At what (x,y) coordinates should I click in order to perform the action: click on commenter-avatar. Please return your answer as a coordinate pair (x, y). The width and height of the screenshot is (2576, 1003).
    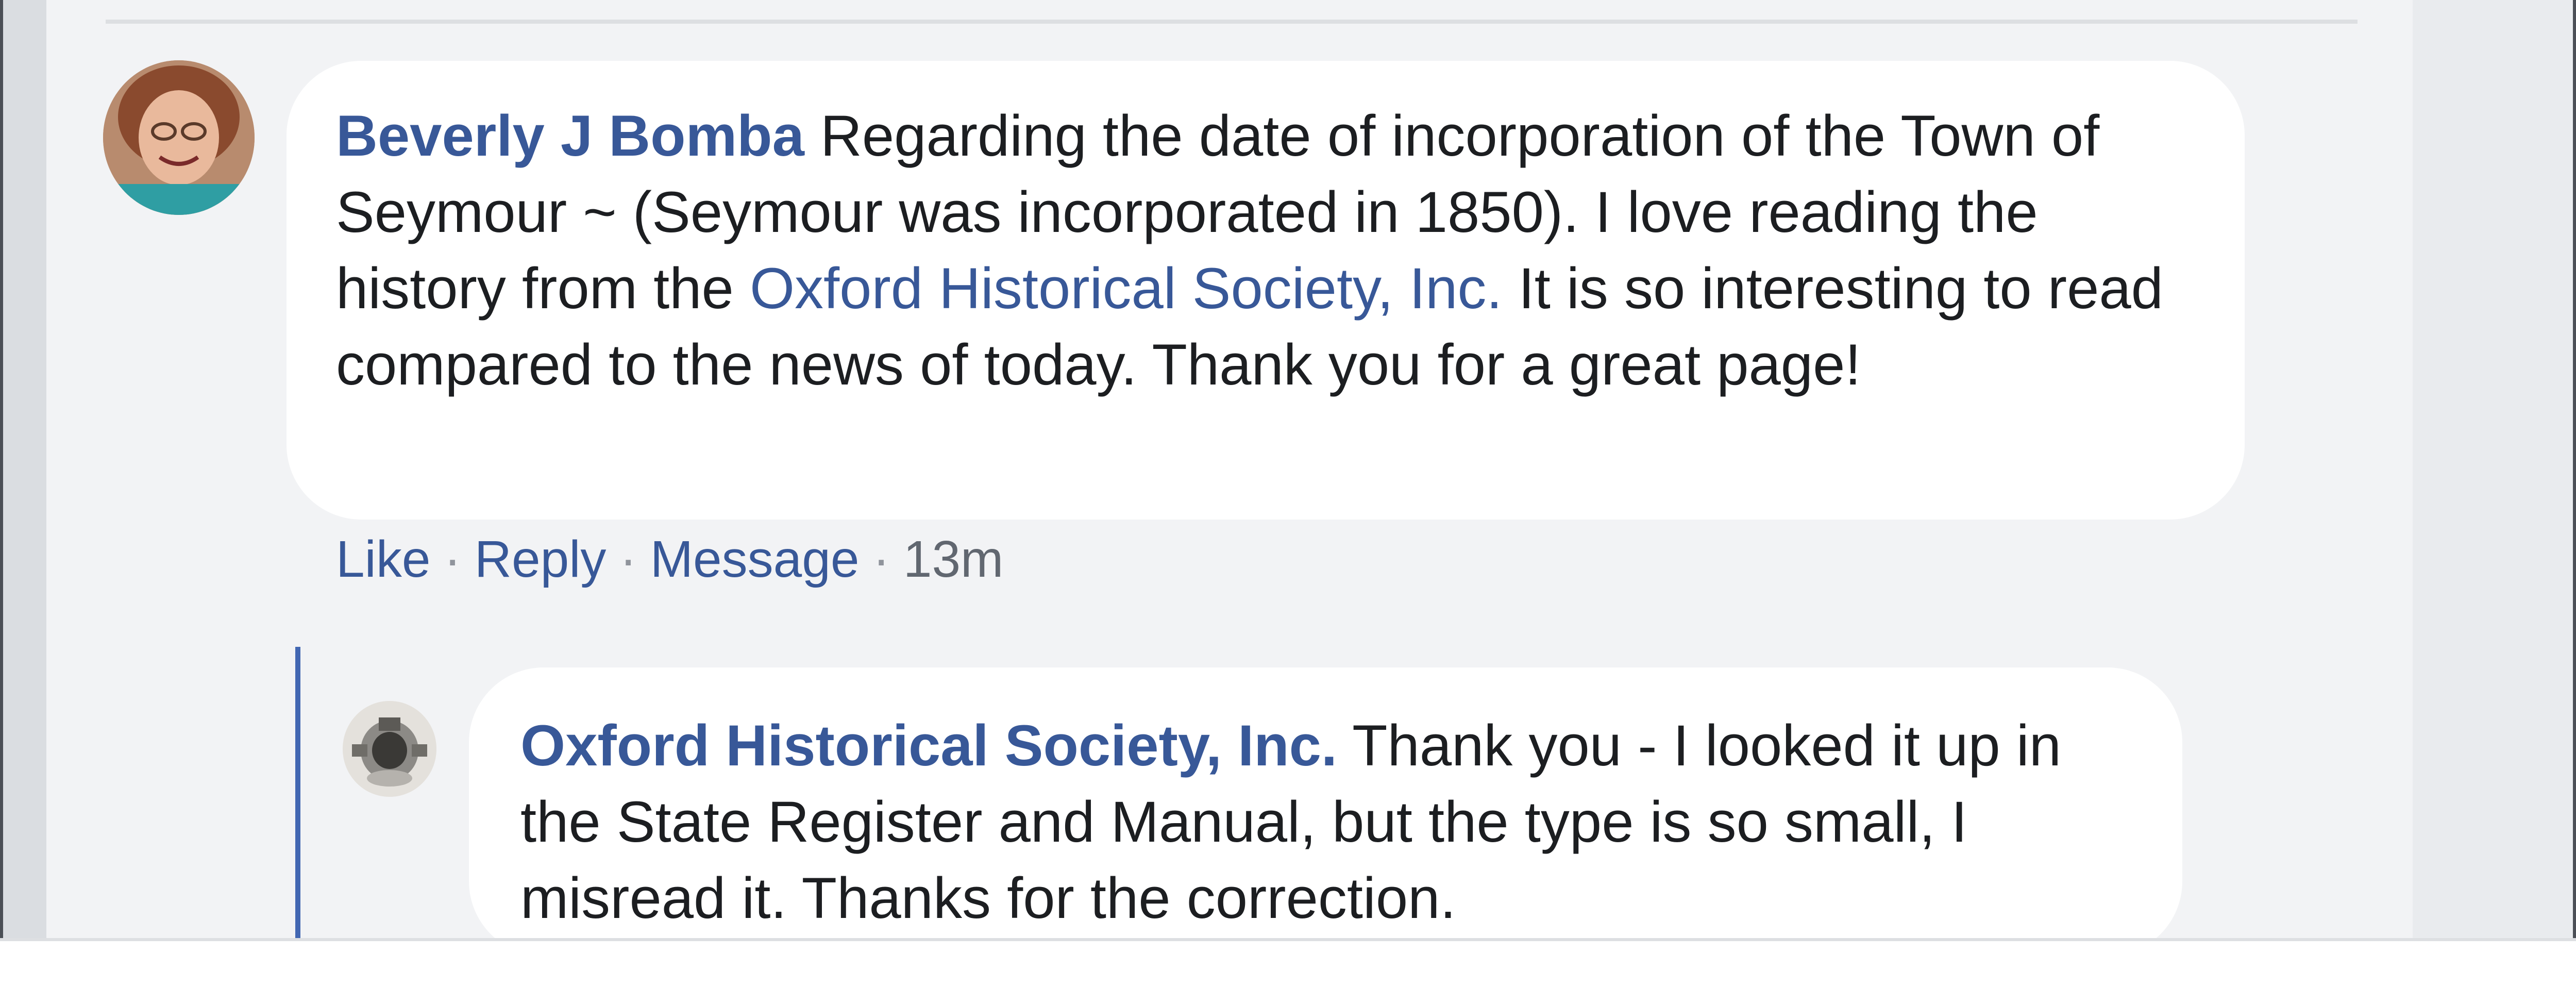
    Looking at the image, I should click on (179, 137).